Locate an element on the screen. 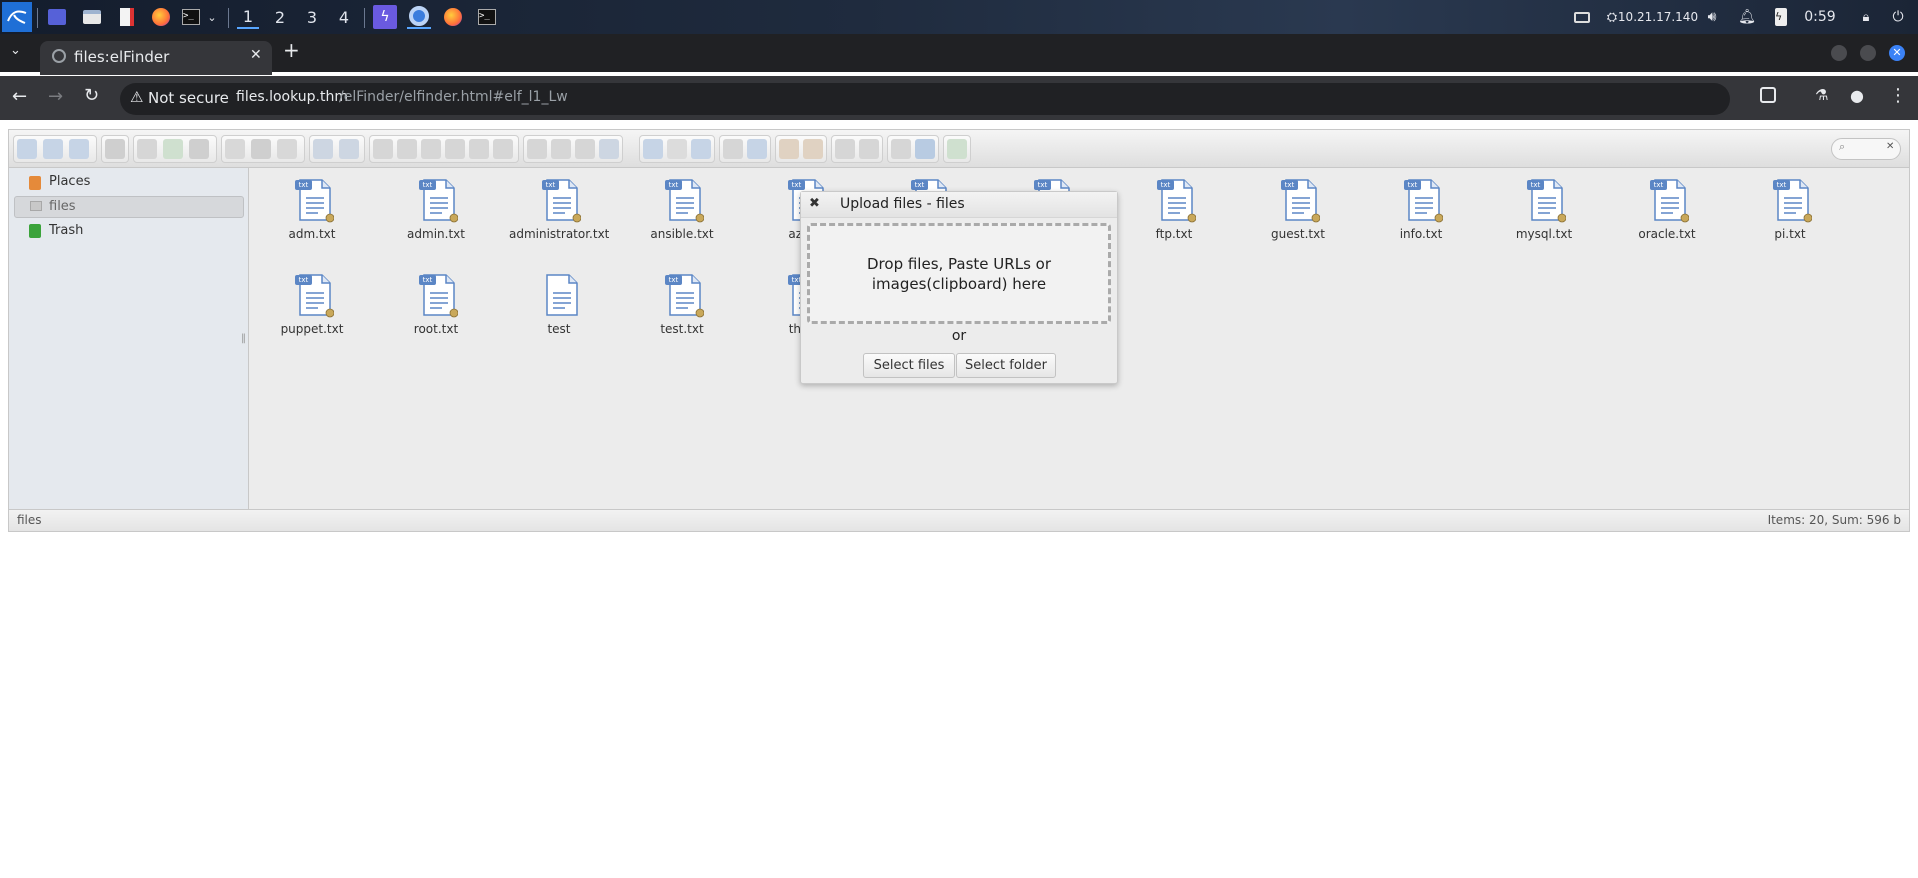 Image resolution: width=1918 pixels, height=878 pixels. bell-icon: 🔔︎ is located at coordinates (1747, 17).